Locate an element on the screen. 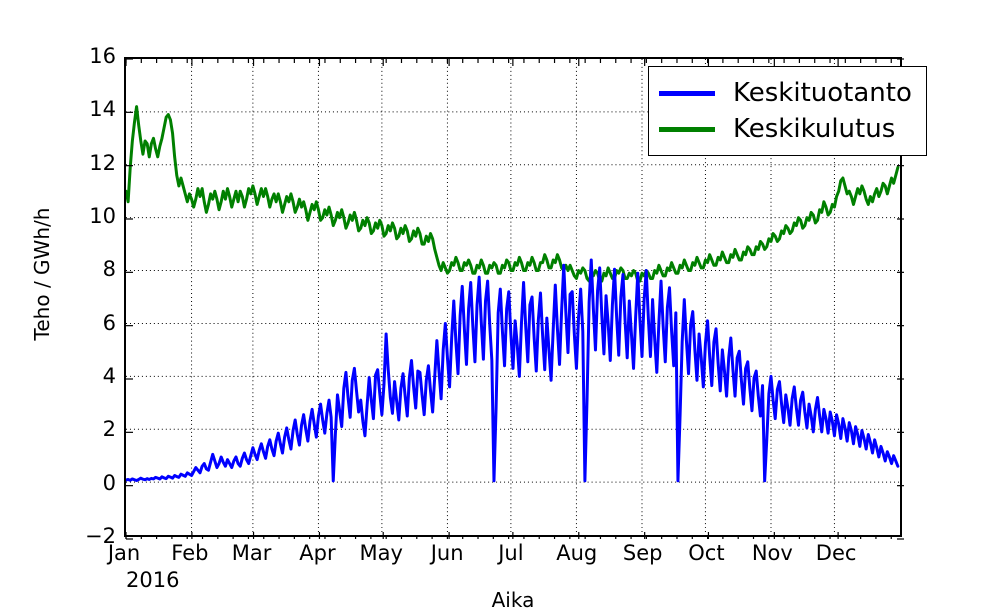 Image resolution: width=1000 pixels, height=612 pixels. x-tick-label: Jan is located at coordinates (124, 553).